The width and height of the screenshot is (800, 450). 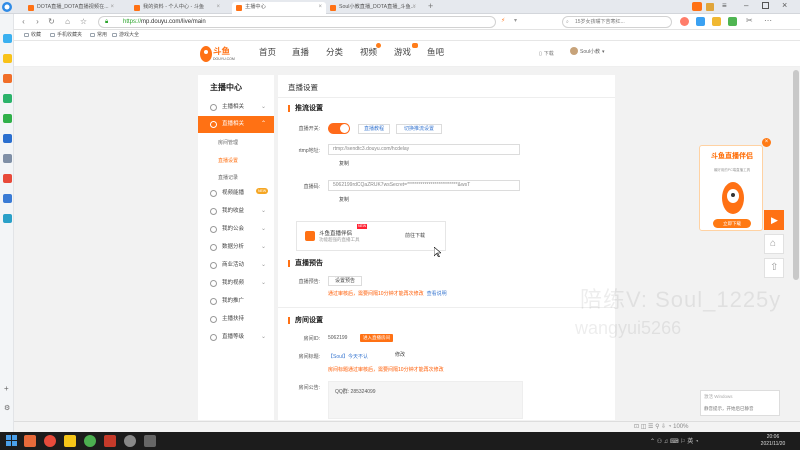 I want to click on settings-icon: ⚙, so click(x=7, y=408).